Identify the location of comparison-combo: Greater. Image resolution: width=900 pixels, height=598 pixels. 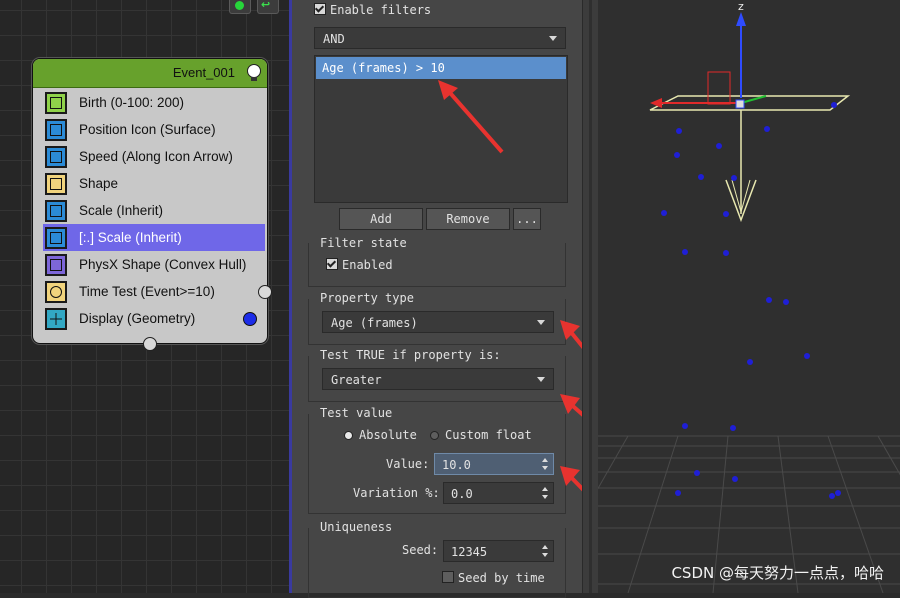
(438, 379).